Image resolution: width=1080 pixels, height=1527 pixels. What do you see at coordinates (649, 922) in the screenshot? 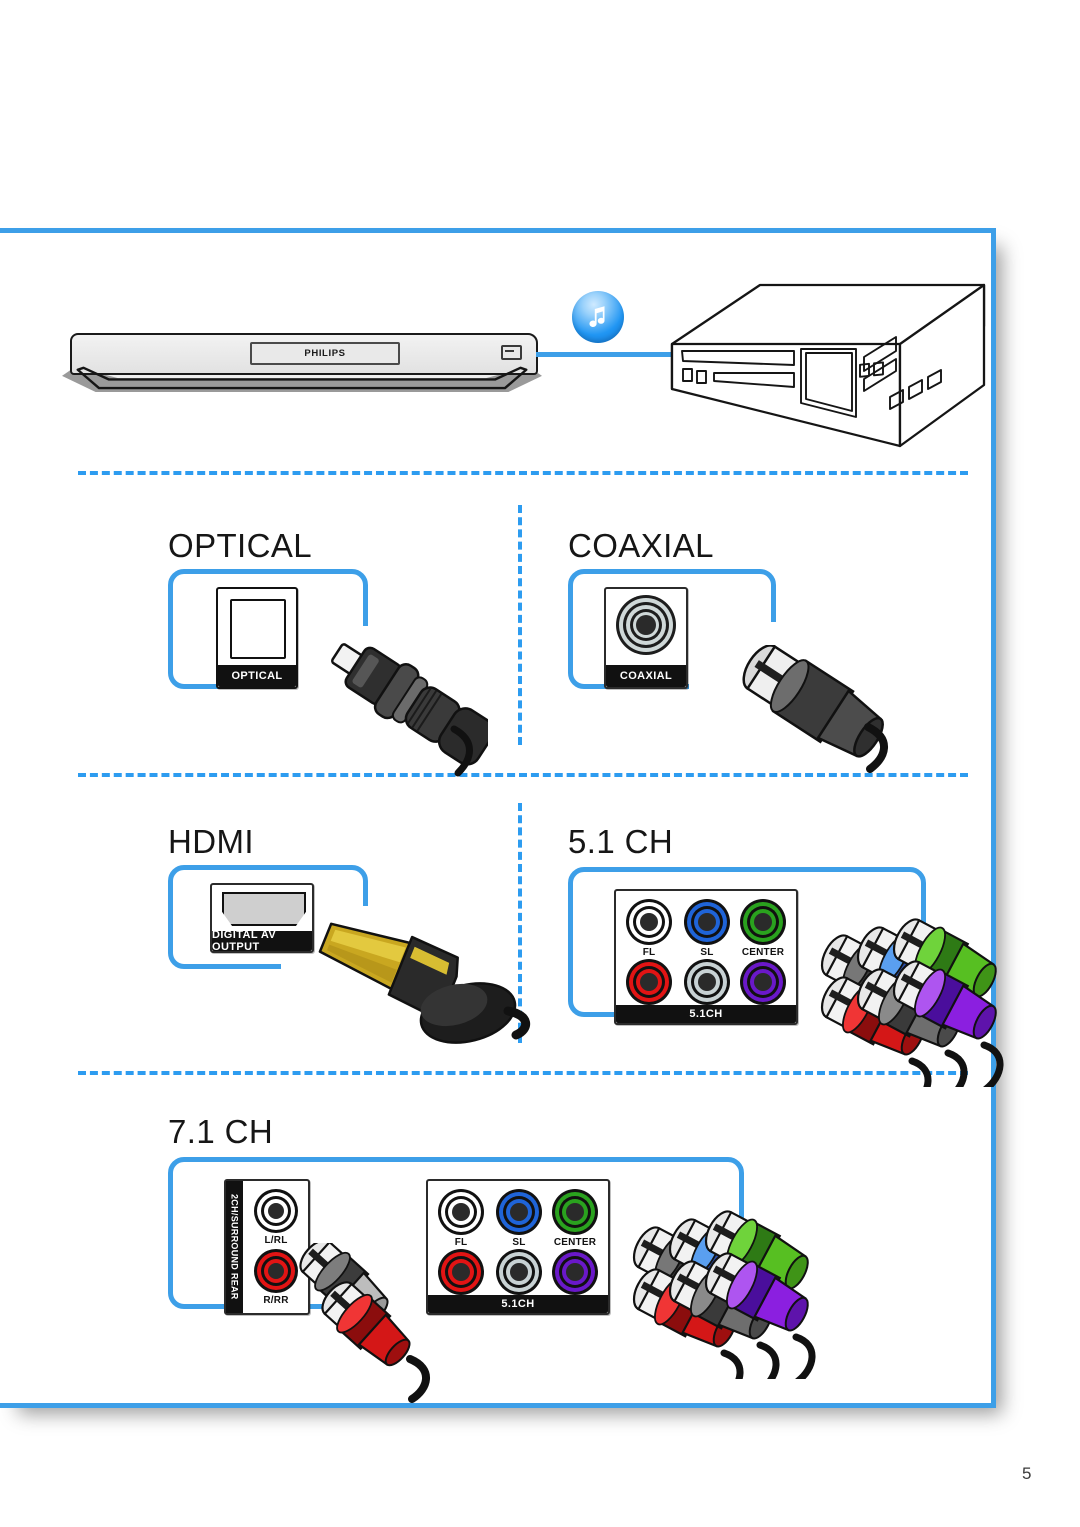
I see `rca-jack-fl` at bounding box center [649, 922].